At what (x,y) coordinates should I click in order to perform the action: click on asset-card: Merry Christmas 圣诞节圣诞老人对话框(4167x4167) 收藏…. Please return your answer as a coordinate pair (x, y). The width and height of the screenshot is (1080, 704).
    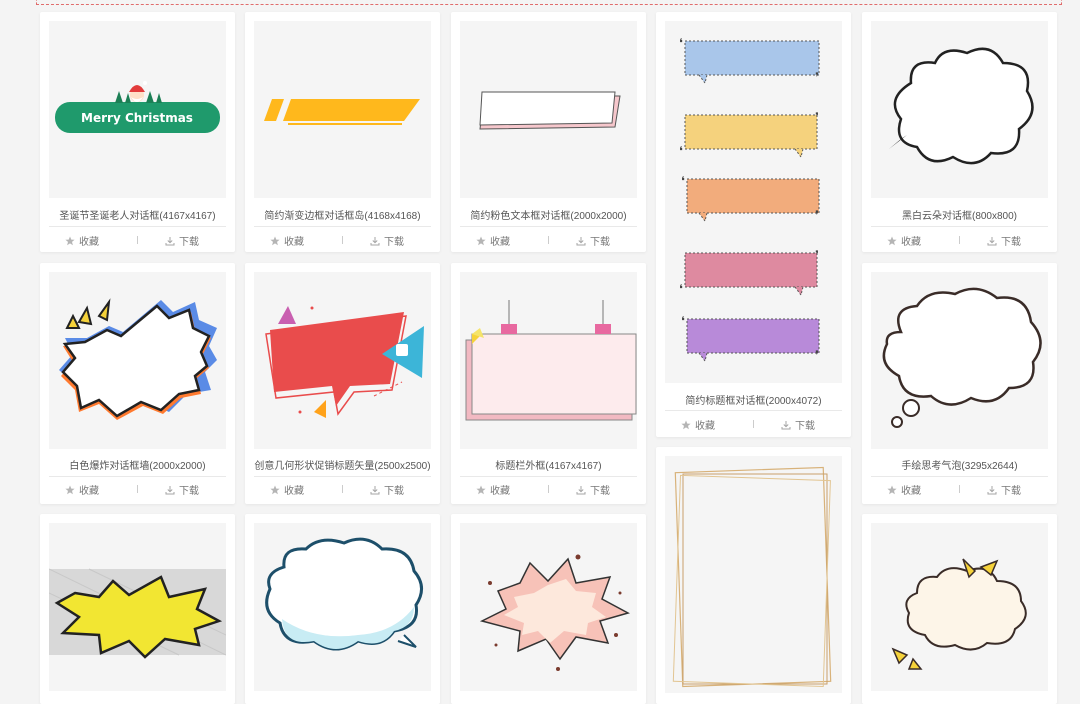
    Looking at the image, I should click on (137, 132).